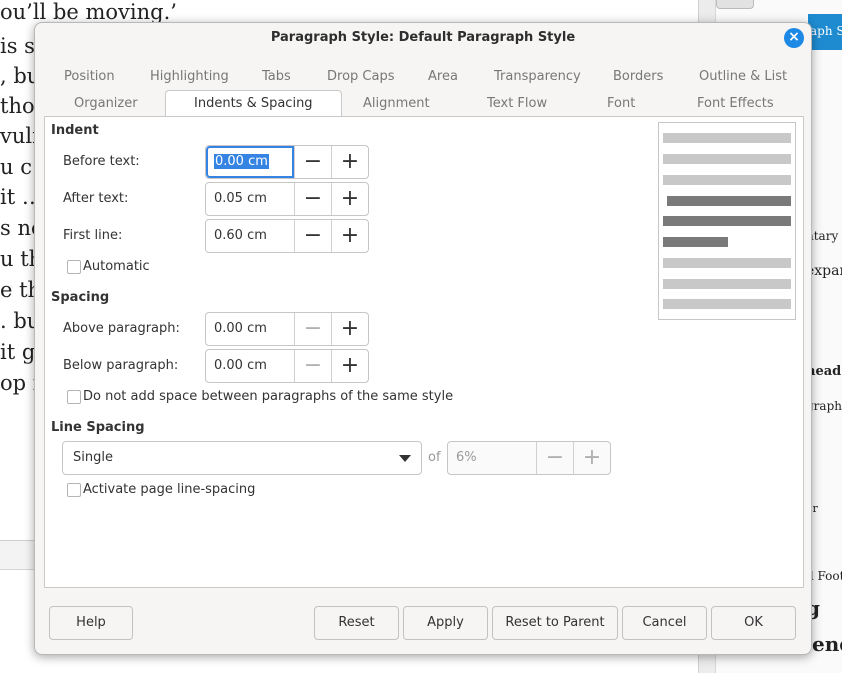  What do you see at coordinates (106, 103) in the screenshot?
I see `tab-organizer: Organizer` at bounding box center [106, 103].